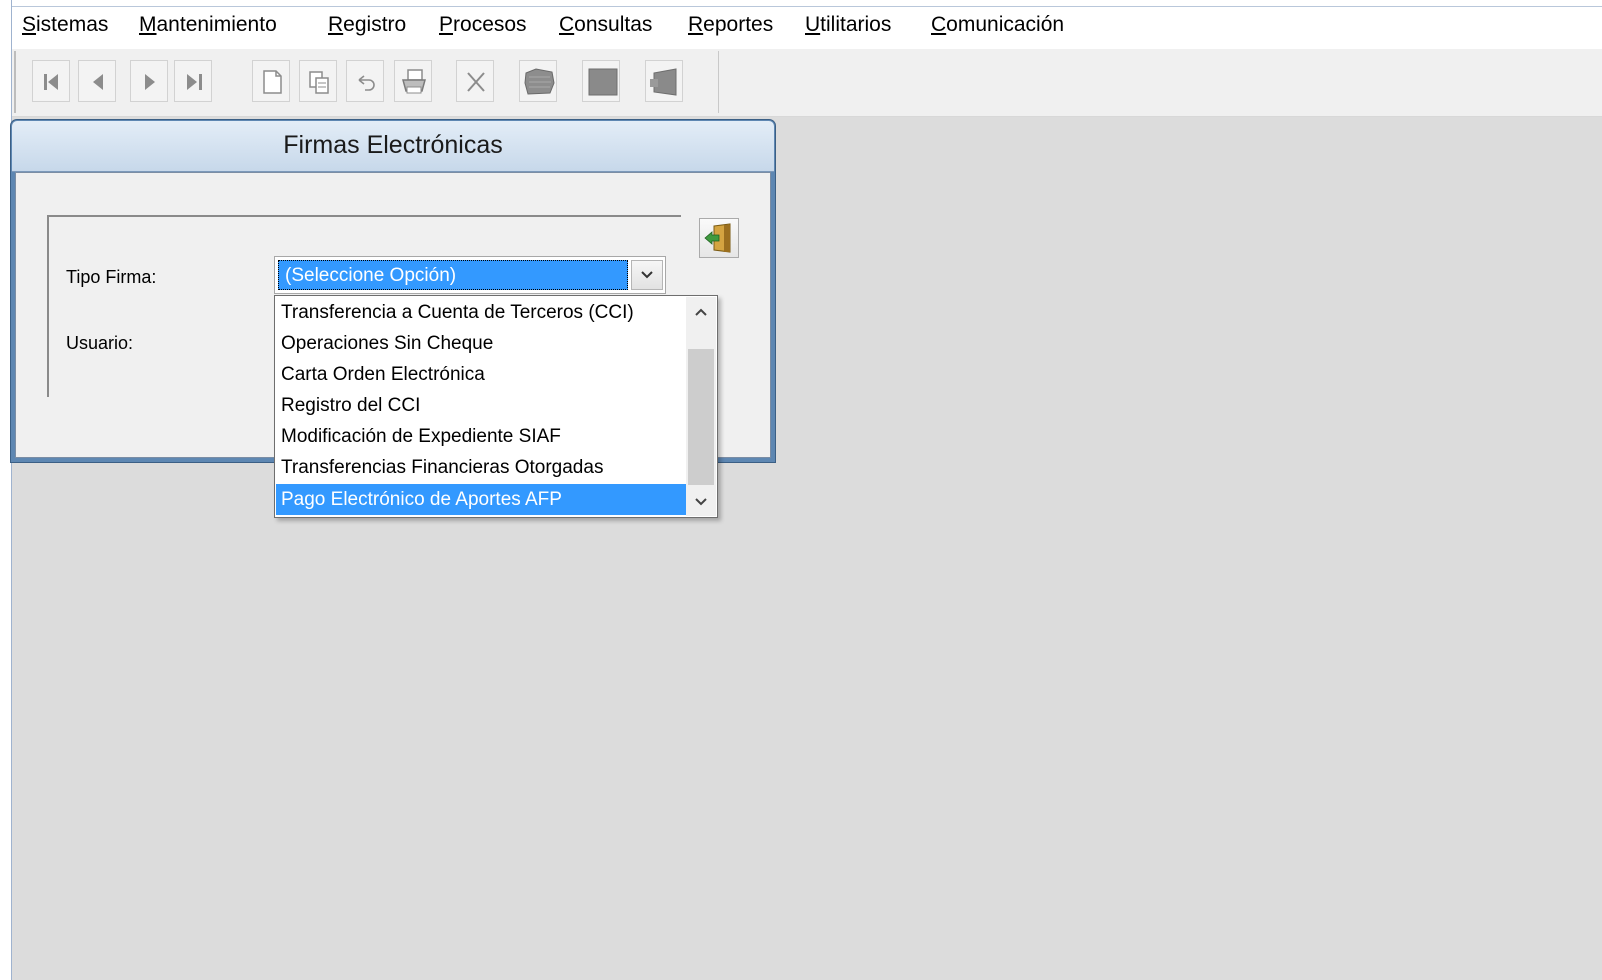 Image resolution: width=1602 pixels, height=980 pixels. I want to click on first-record-icon, so click(51, 82).